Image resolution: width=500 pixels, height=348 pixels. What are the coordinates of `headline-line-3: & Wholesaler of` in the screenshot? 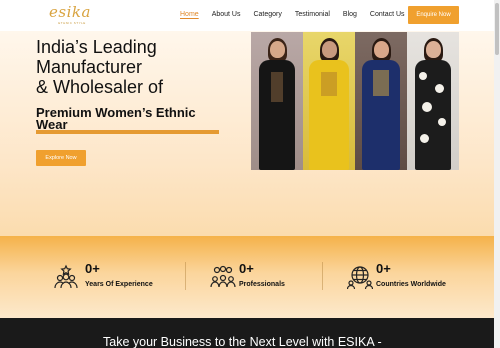 It's located at (100, 87).